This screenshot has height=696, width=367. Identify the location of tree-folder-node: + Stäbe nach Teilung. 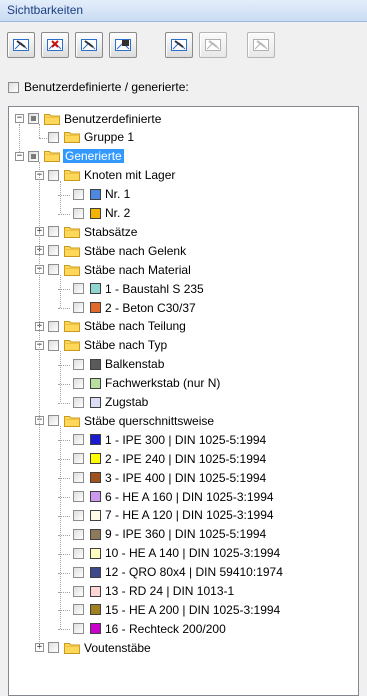
(110, 326).